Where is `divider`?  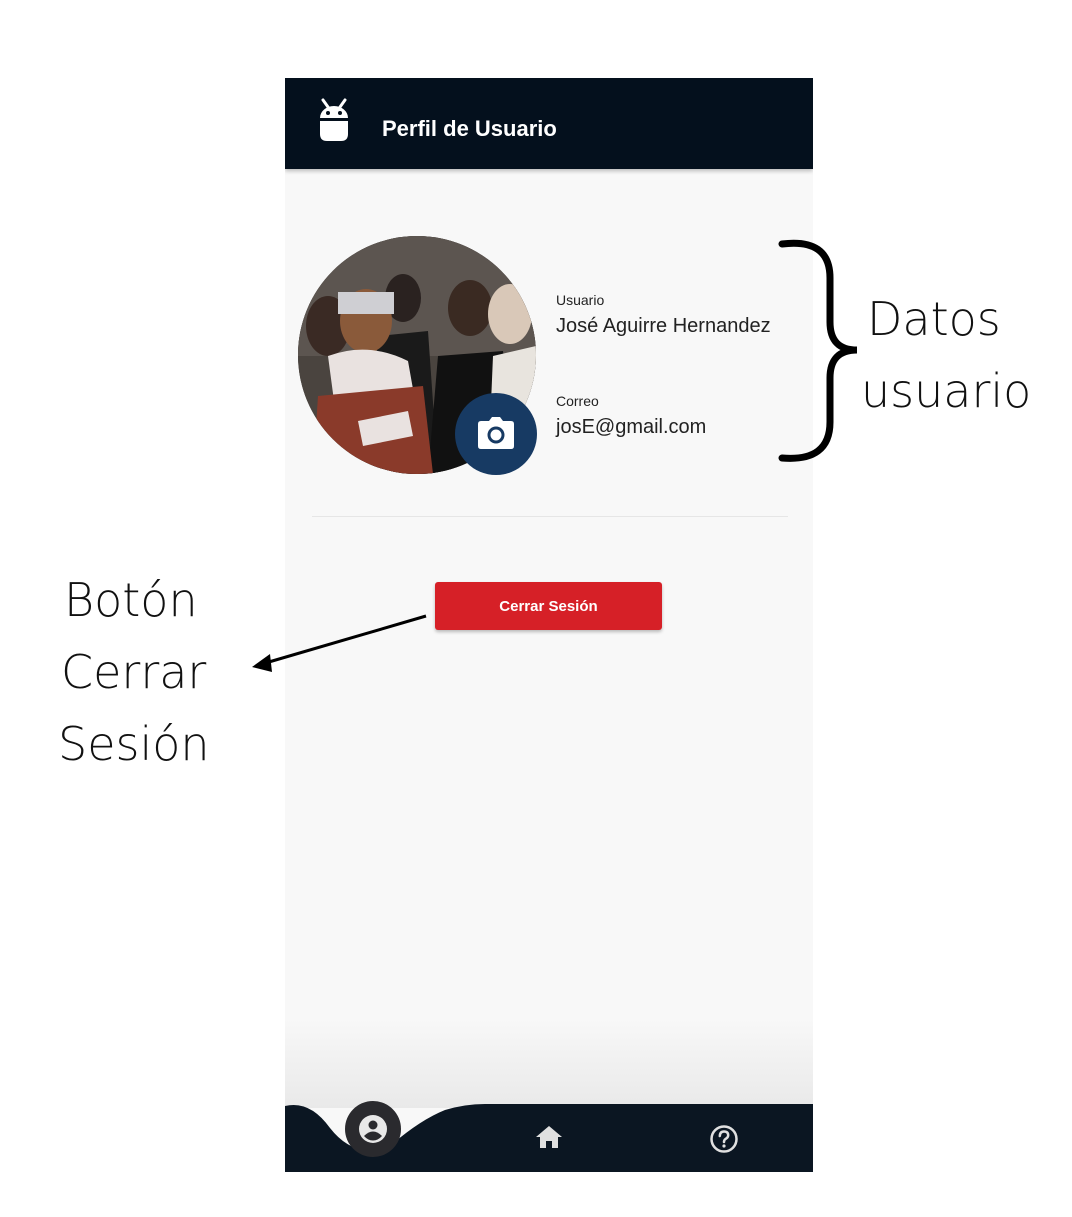
divider is located at coordinates (550, 516).